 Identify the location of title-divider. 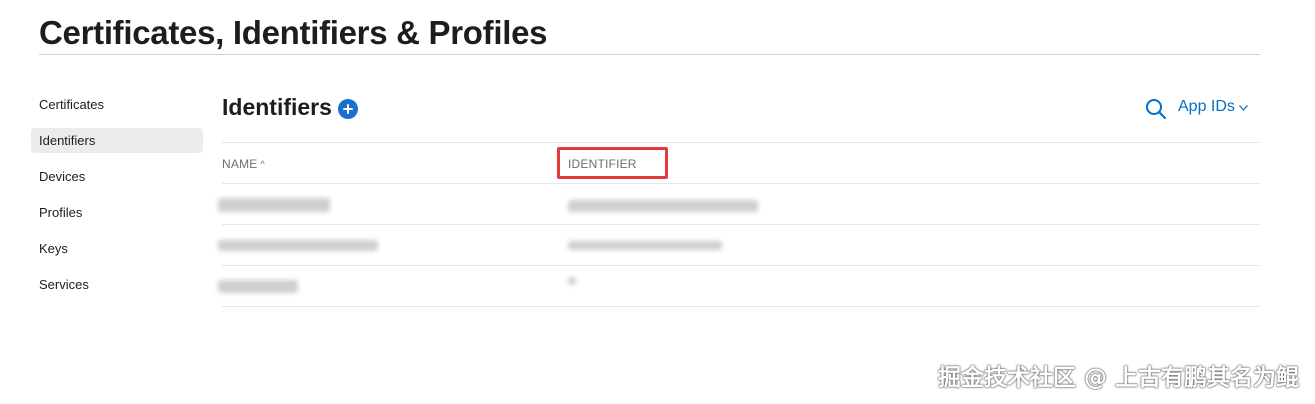
(649, 54).